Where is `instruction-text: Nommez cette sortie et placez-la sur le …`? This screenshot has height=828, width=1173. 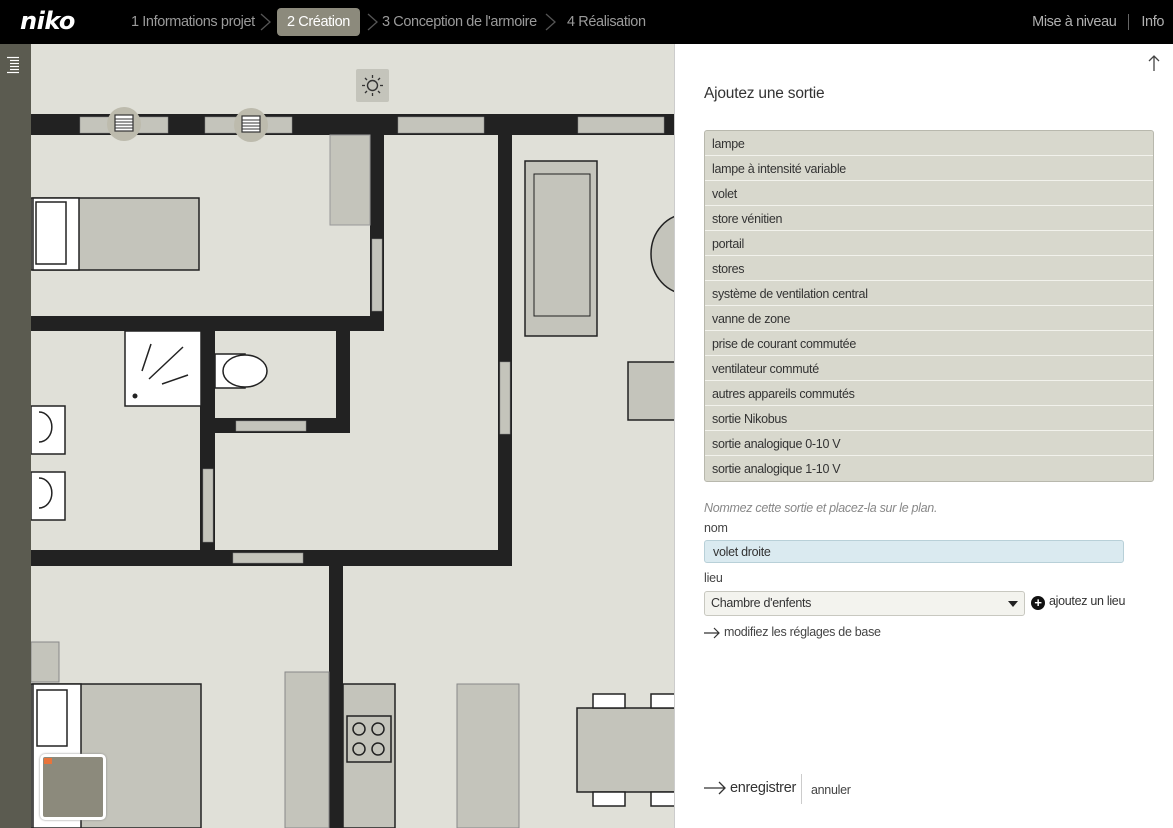
instruction-text: Nommez cette sortie et placez-la sur le … is located at coordinates (821, 508).